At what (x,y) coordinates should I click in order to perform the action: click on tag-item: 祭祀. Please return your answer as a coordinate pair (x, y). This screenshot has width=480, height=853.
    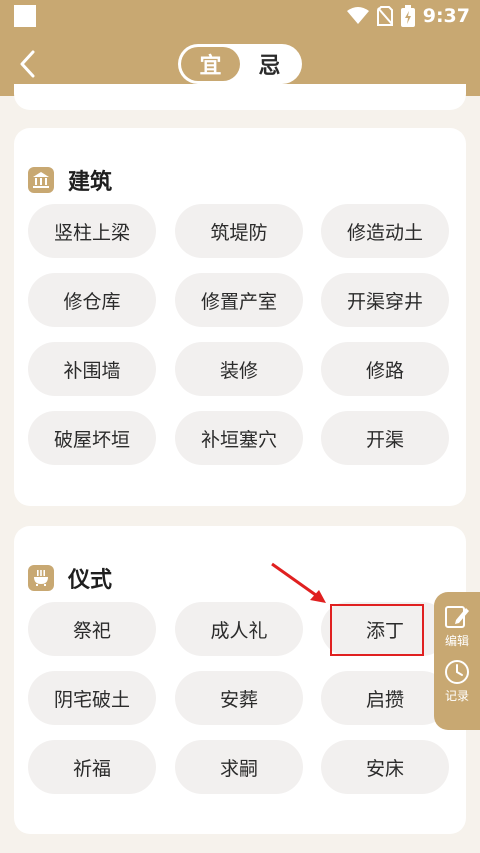
    Looking at the image, I should click on (92, 629).